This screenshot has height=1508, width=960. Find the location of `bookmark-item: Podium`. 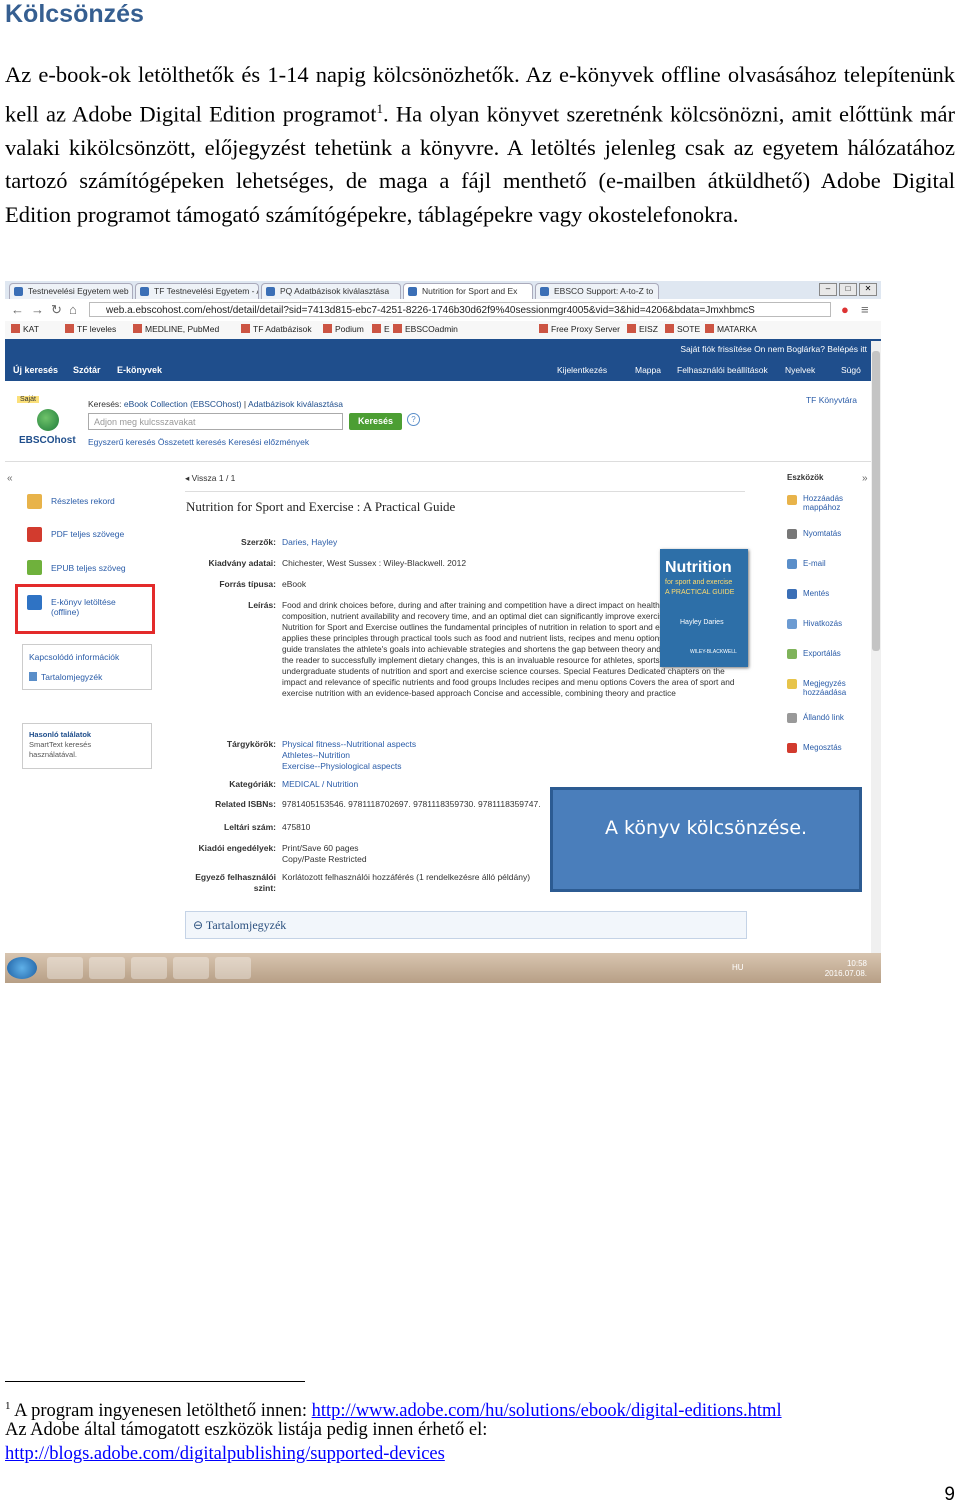

bookmark-item: Podium is located at coordinates (343, 329).